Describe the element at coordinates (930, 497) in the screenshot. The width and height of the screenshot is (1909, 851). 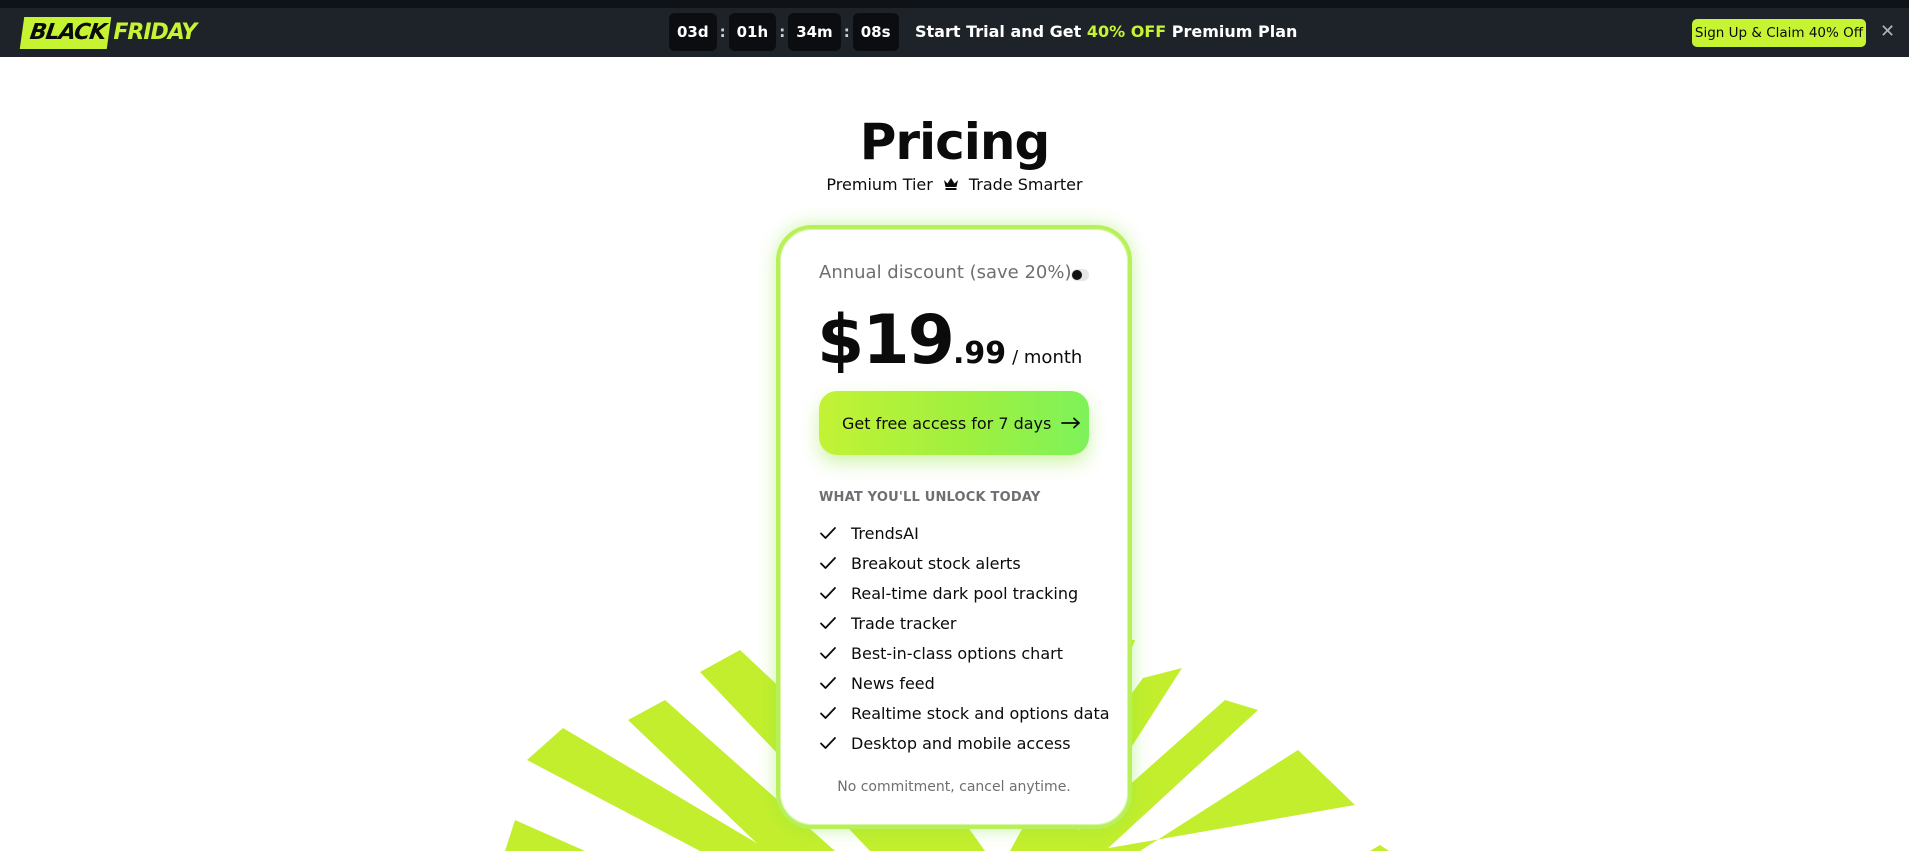
I see `unlock-heading: WHAT YOU'LL UNLOCK TODAY` at that location.